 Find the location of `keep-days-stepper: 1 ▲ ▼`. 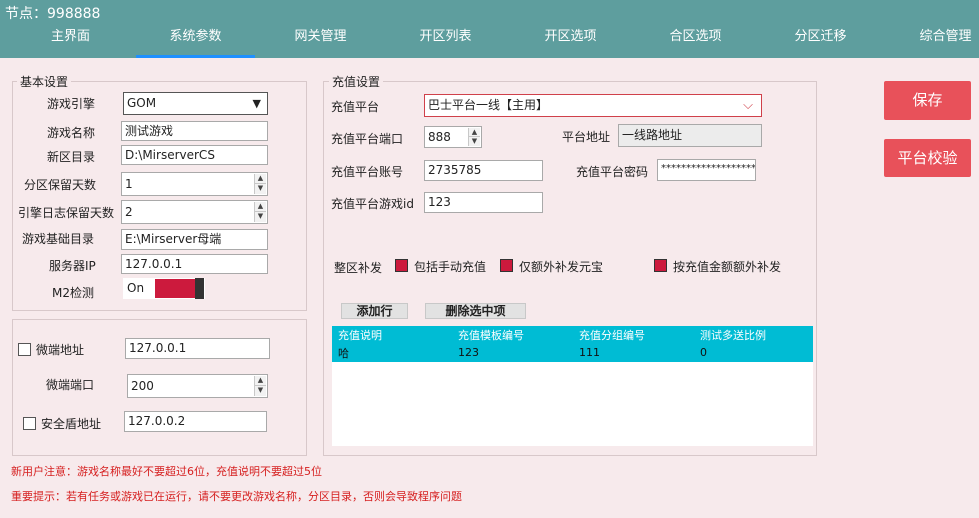

keep-days-stepper: 1 ▲ ▼ is located at coordinates (194, 184).